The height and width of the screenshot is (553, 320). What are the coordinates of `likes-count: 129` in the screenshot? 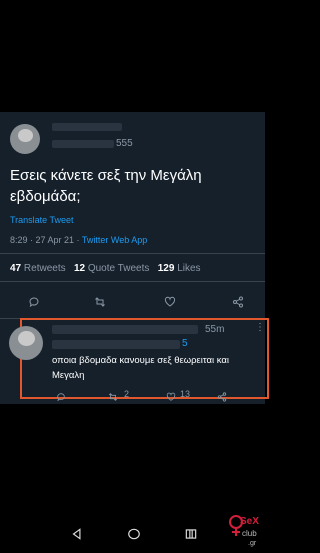 It's located at (166, 268).